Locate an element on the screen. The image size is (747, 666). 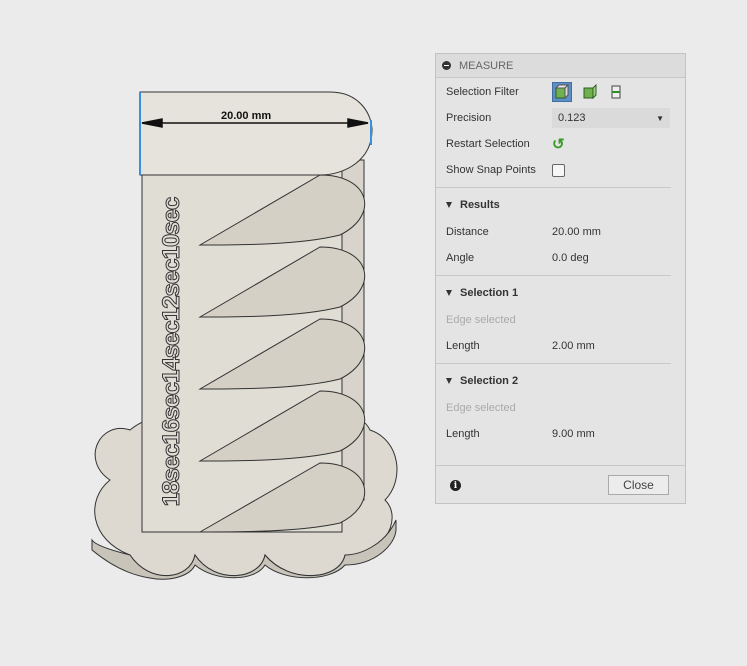
snap-row: Show Snap Points is located at coordinates (558, 170).